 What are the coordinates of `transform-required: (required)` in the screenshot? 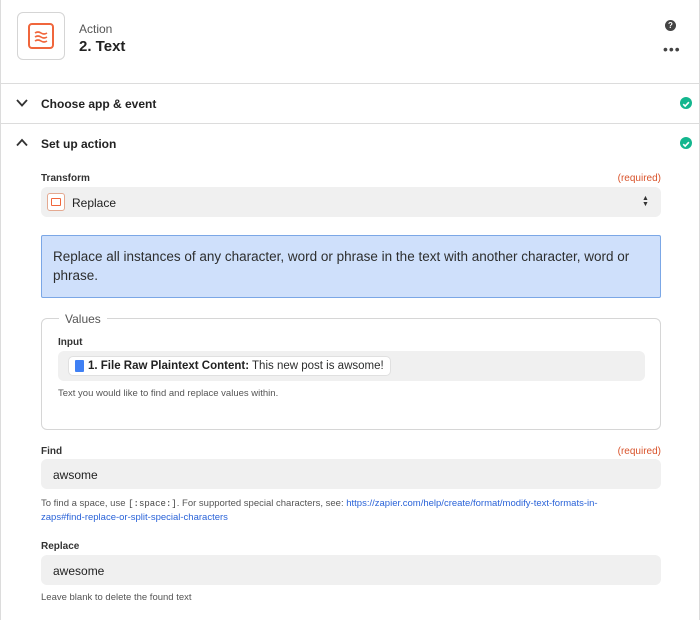 It's located at (639, 178).